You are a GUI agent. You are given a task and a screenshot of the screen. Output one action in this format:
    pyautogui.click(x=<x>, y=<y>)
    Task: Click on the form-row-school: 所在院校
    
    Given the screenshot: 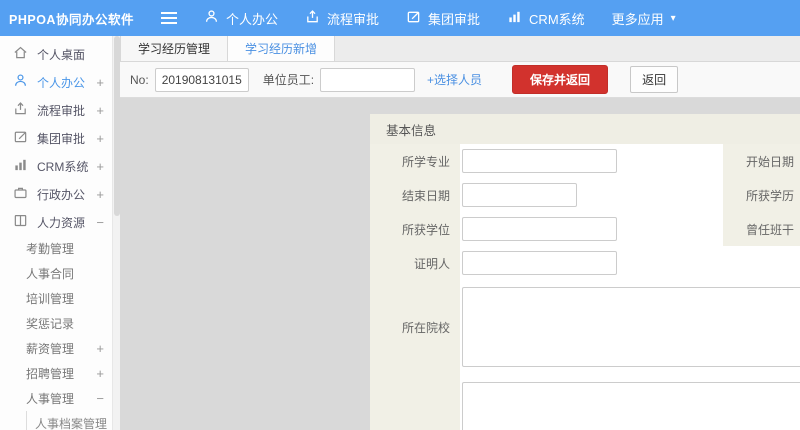 What is the action you would take?
    pyautogui.click(x=585, y=327)
    